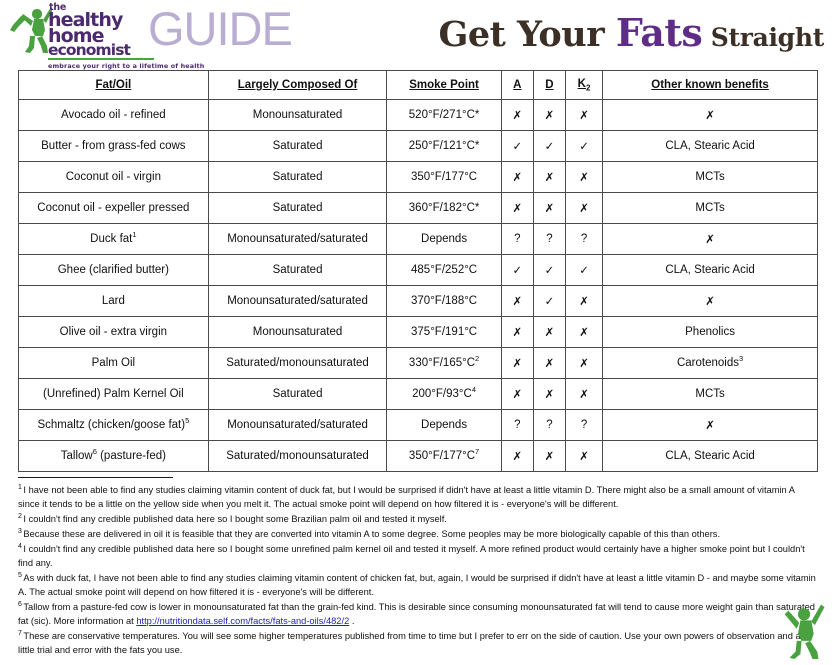 The image size is (836, 665). Describe the element at coordinates (95, 477) in the screenshot. I see `footnote-separator-rule` at that location.